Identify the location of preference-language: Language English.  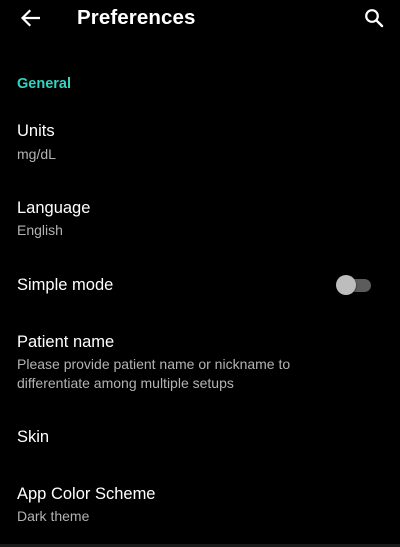
(200, 219).